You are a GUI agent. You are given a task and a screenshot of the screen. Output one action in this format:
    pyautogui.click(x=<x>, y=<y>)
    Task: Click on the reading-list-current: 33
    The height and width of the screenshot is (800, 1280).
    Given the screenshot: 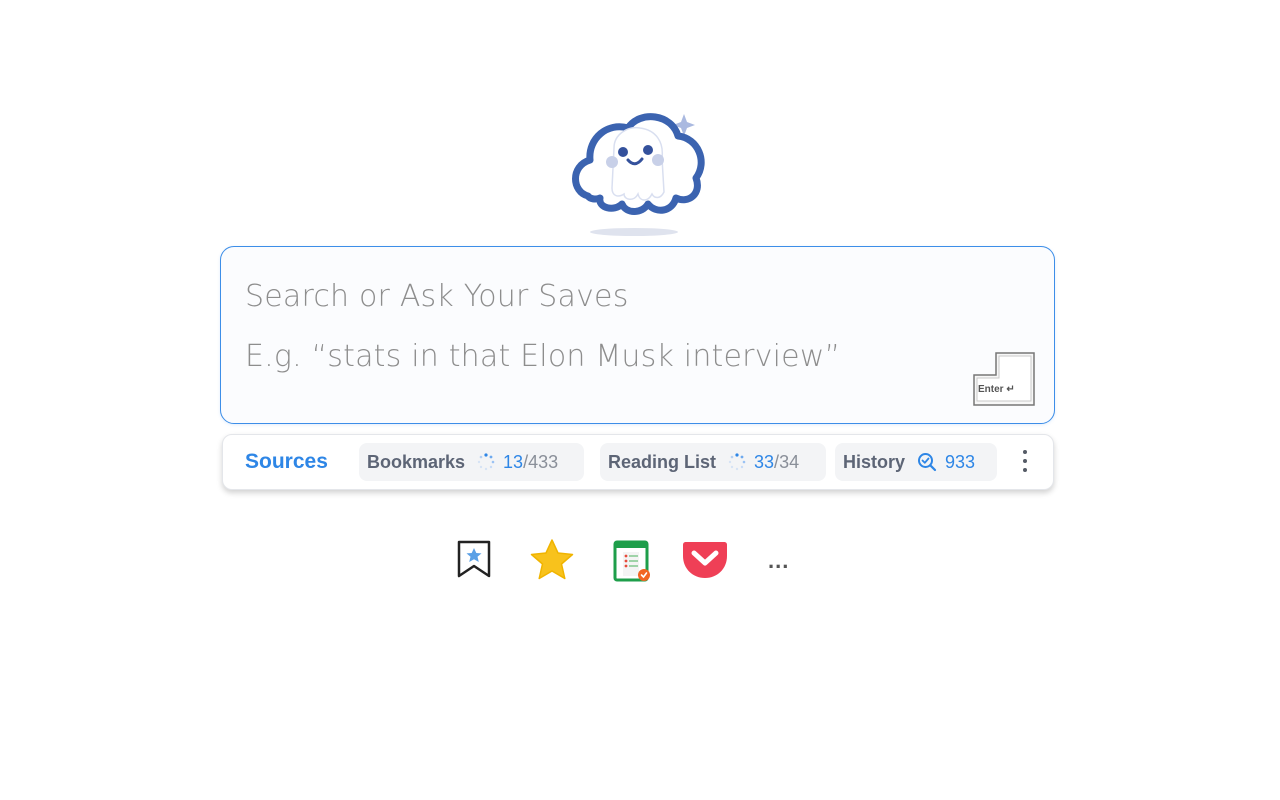 What is the action you would take?
    pyautogui.click(x=764, y=461)
    